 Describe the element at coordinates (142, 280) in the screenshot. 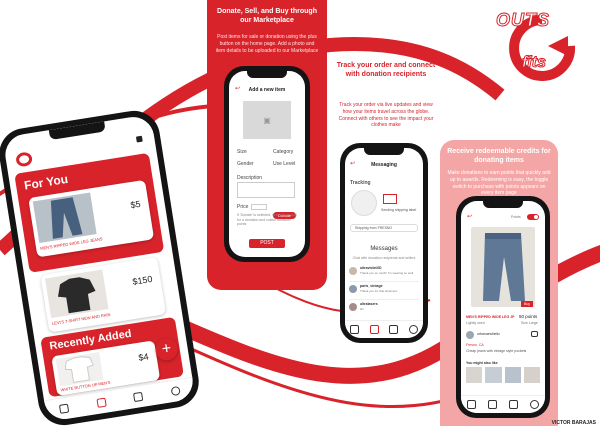

I see `item-price: $150` at that location.